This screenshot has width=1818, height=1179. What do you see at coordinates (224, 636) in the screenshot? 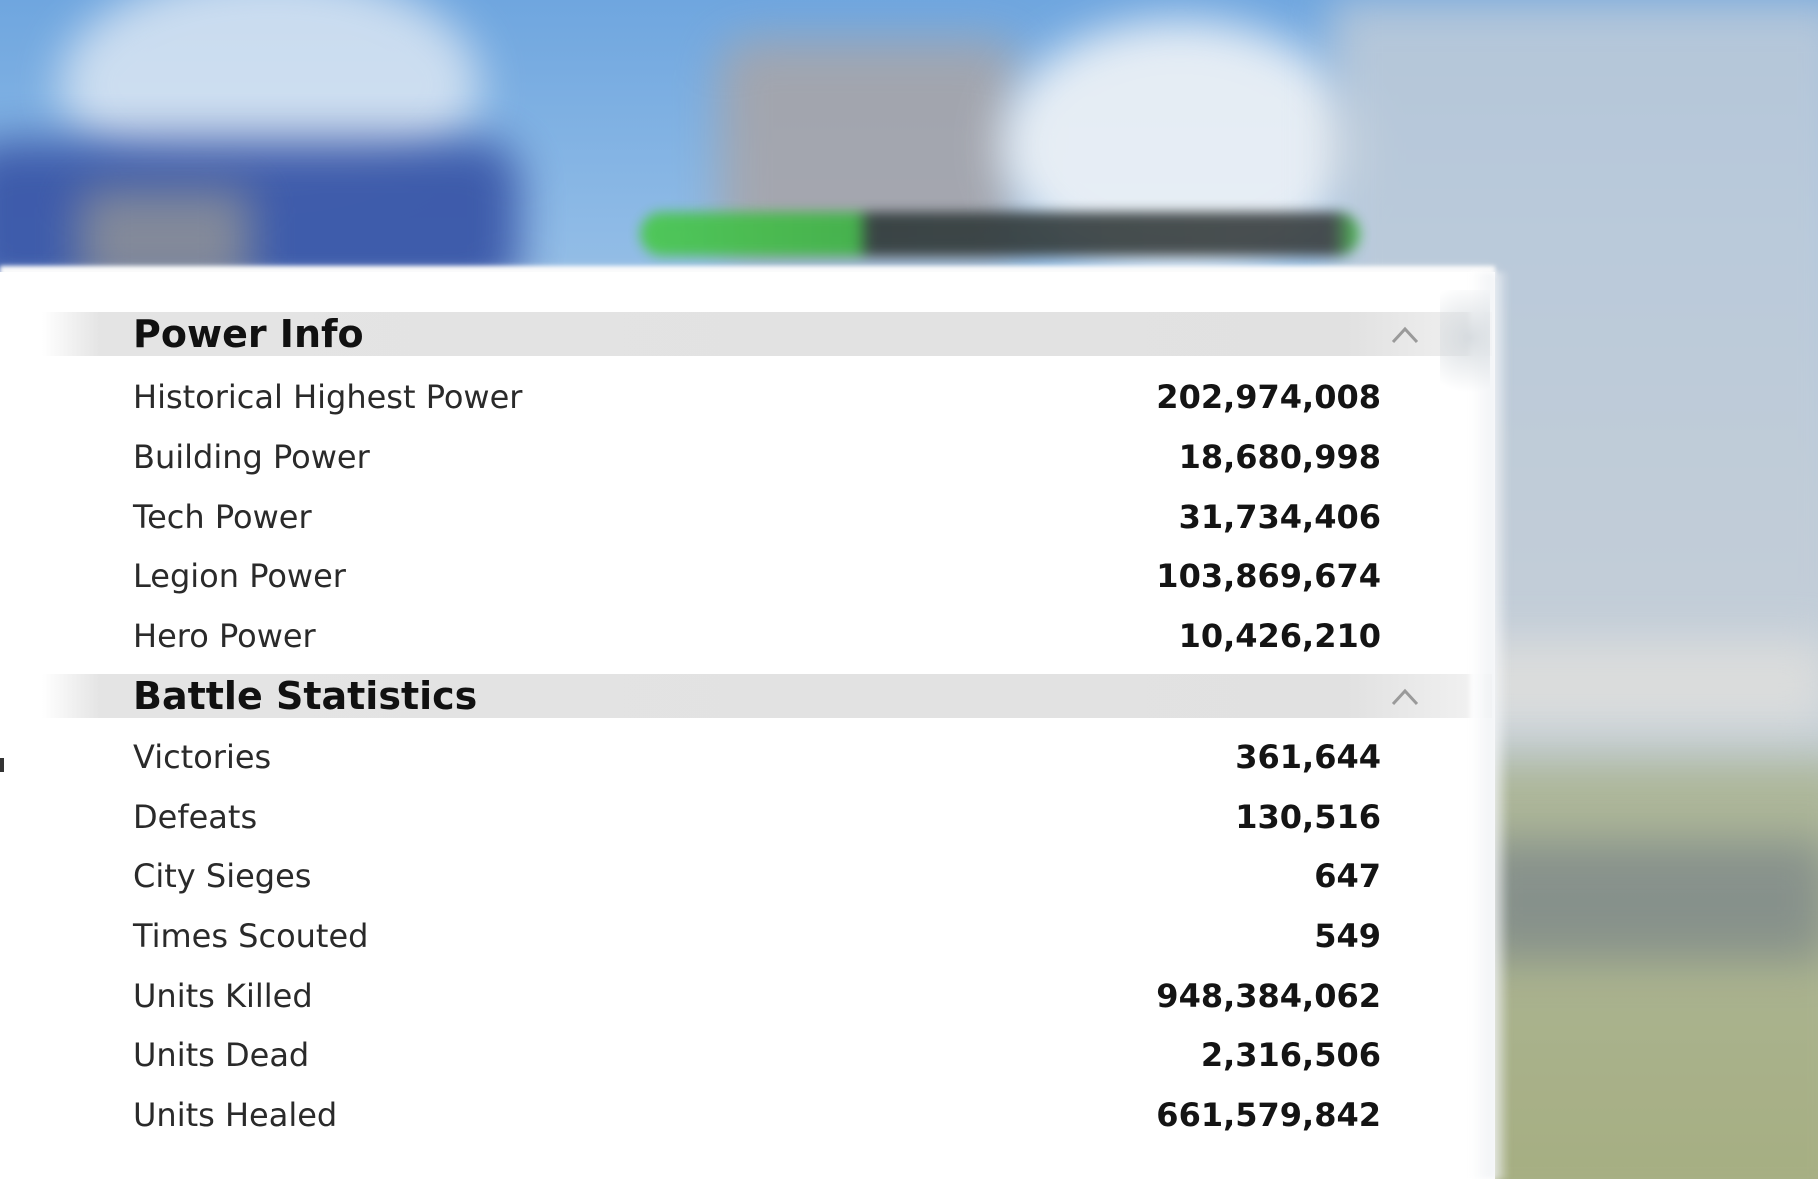
I see `stat-label: Hero Power` at bounding box center [224, 636].